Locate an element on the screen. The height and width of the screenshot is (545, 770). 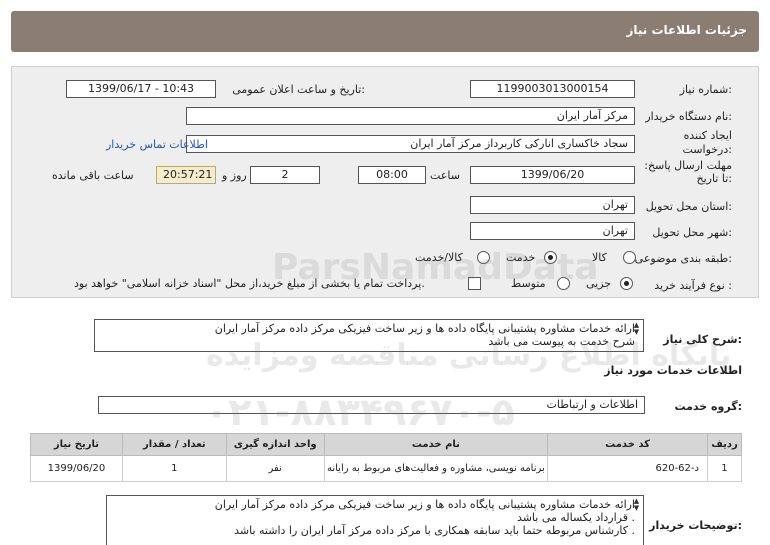
buyer-org-field: مرکز آمار ایران is located at coordinates (410, 116).